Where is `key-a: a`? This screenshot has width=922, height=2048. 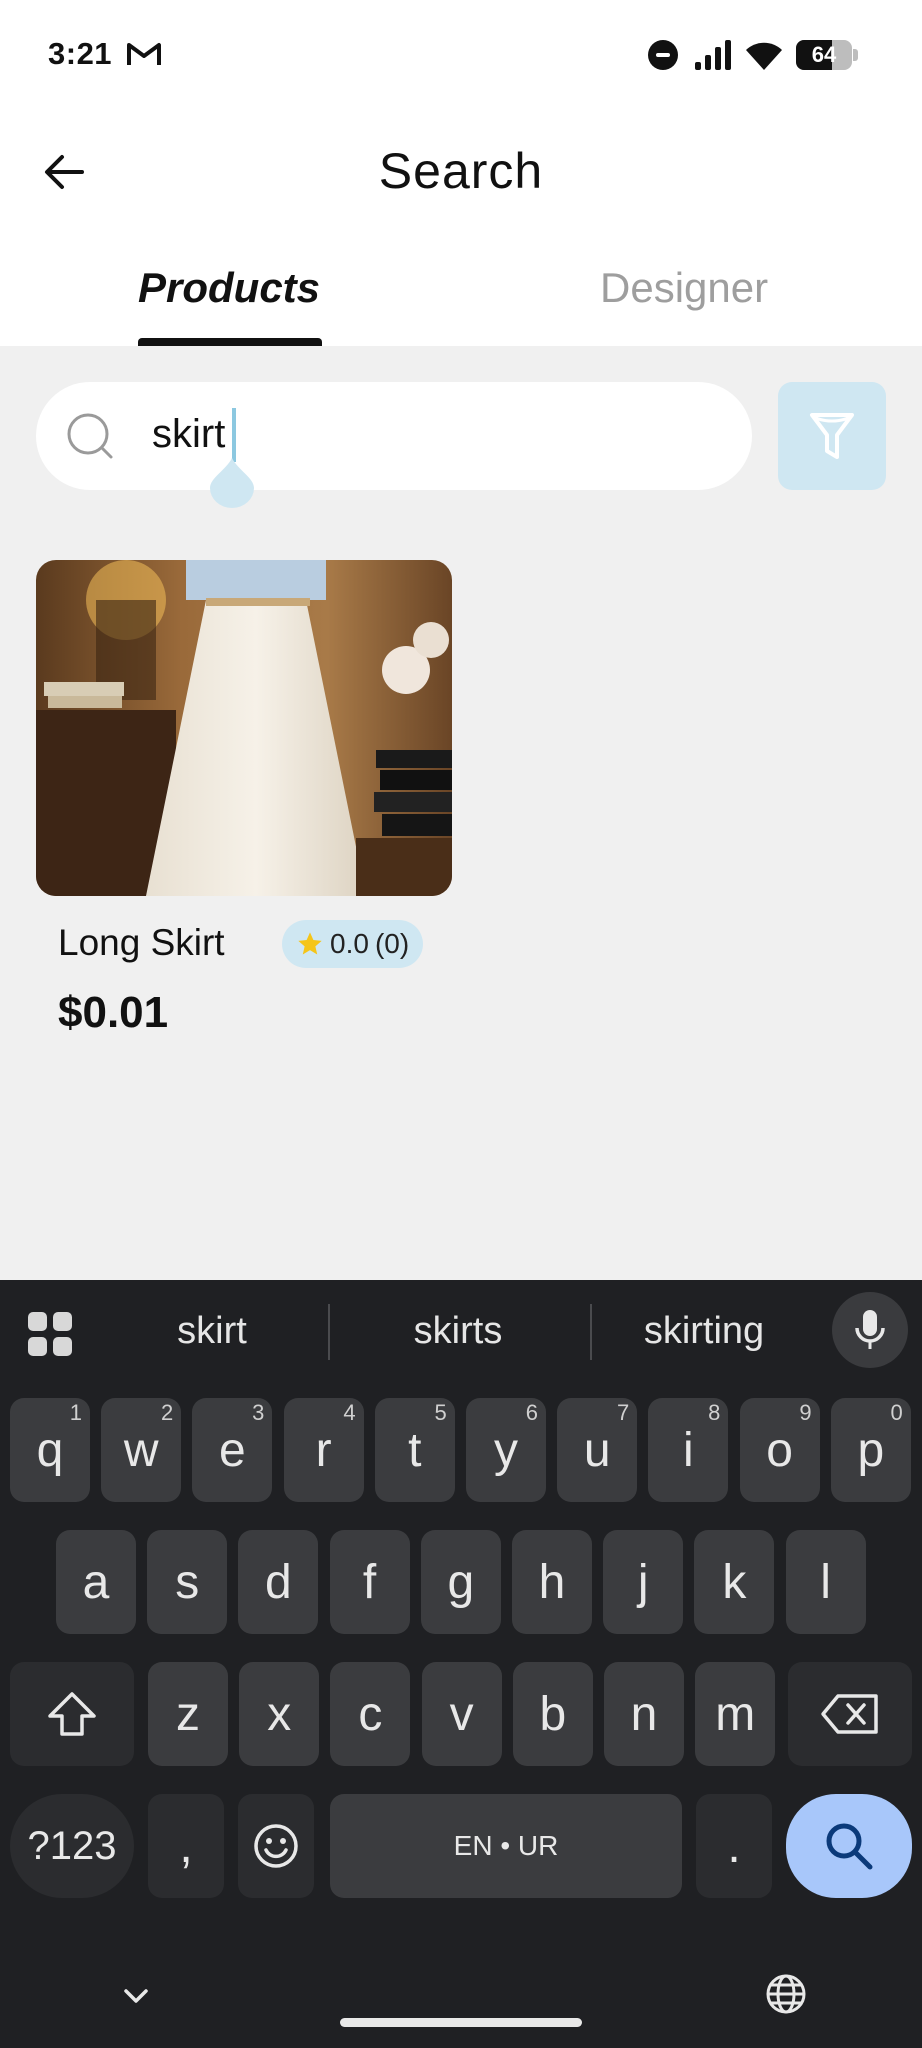
key-a: a is located at coordinates (96, 1582).